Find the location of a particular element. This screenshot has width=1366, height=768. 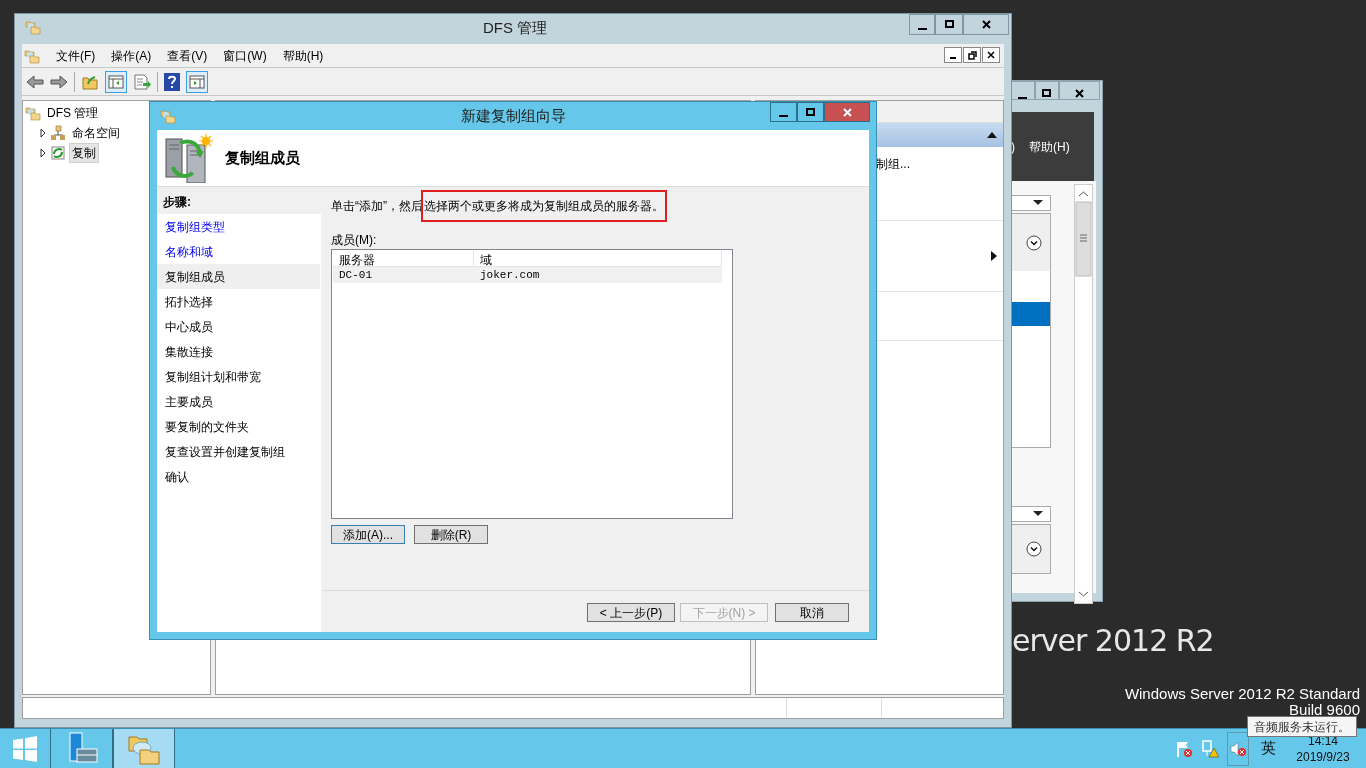

step-link: 复制组类型 is located at coordinates (238, 226).